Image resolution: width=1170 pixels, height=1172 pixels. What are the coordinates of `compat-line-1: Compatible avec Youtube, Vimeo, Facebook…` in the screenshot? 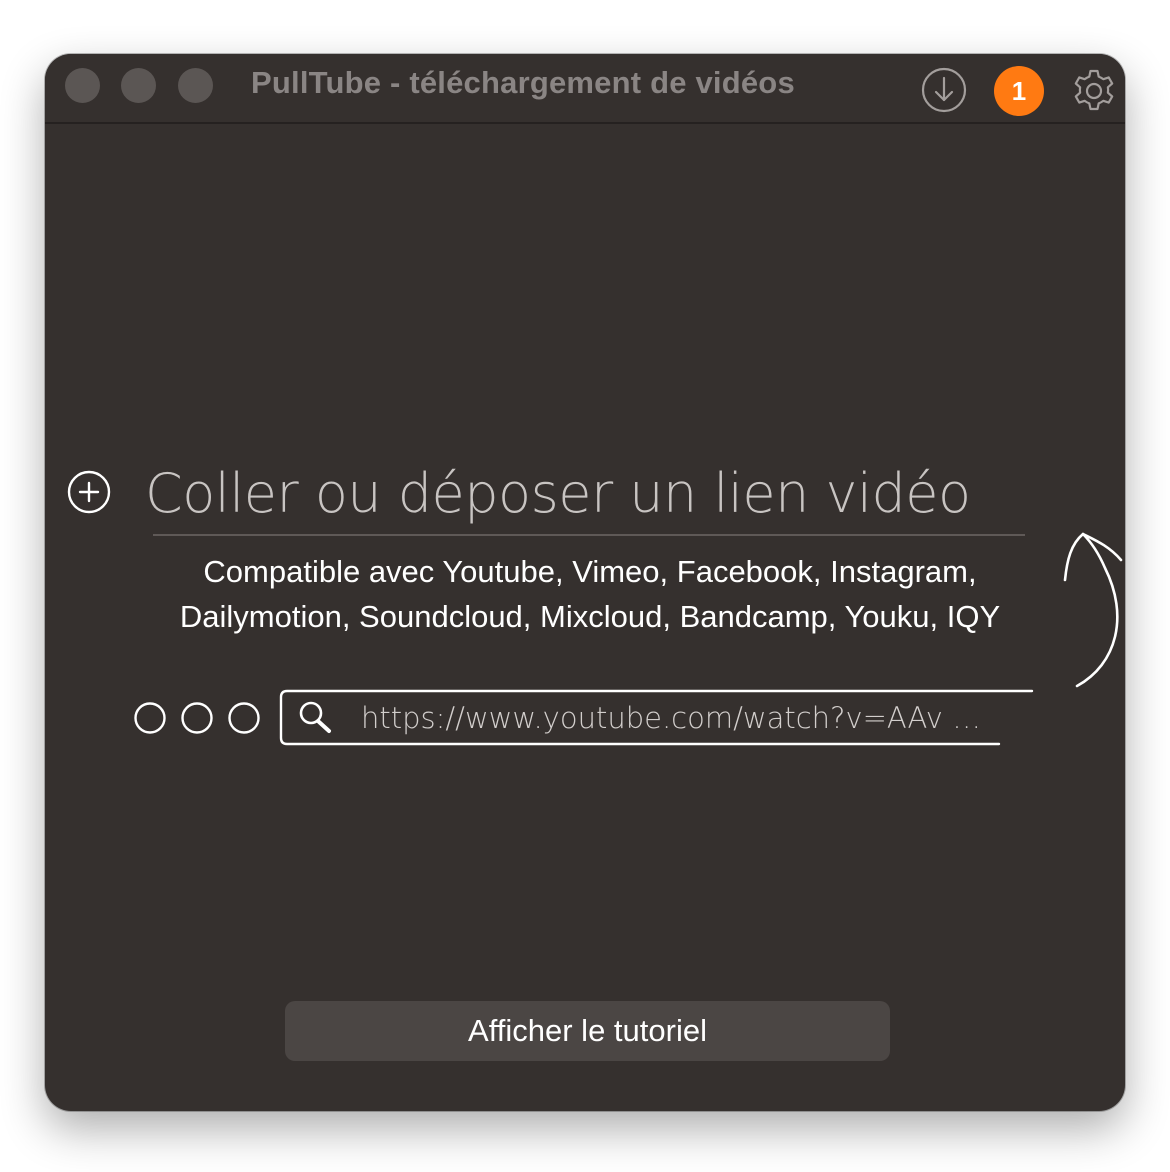 It's located at (590, 571).